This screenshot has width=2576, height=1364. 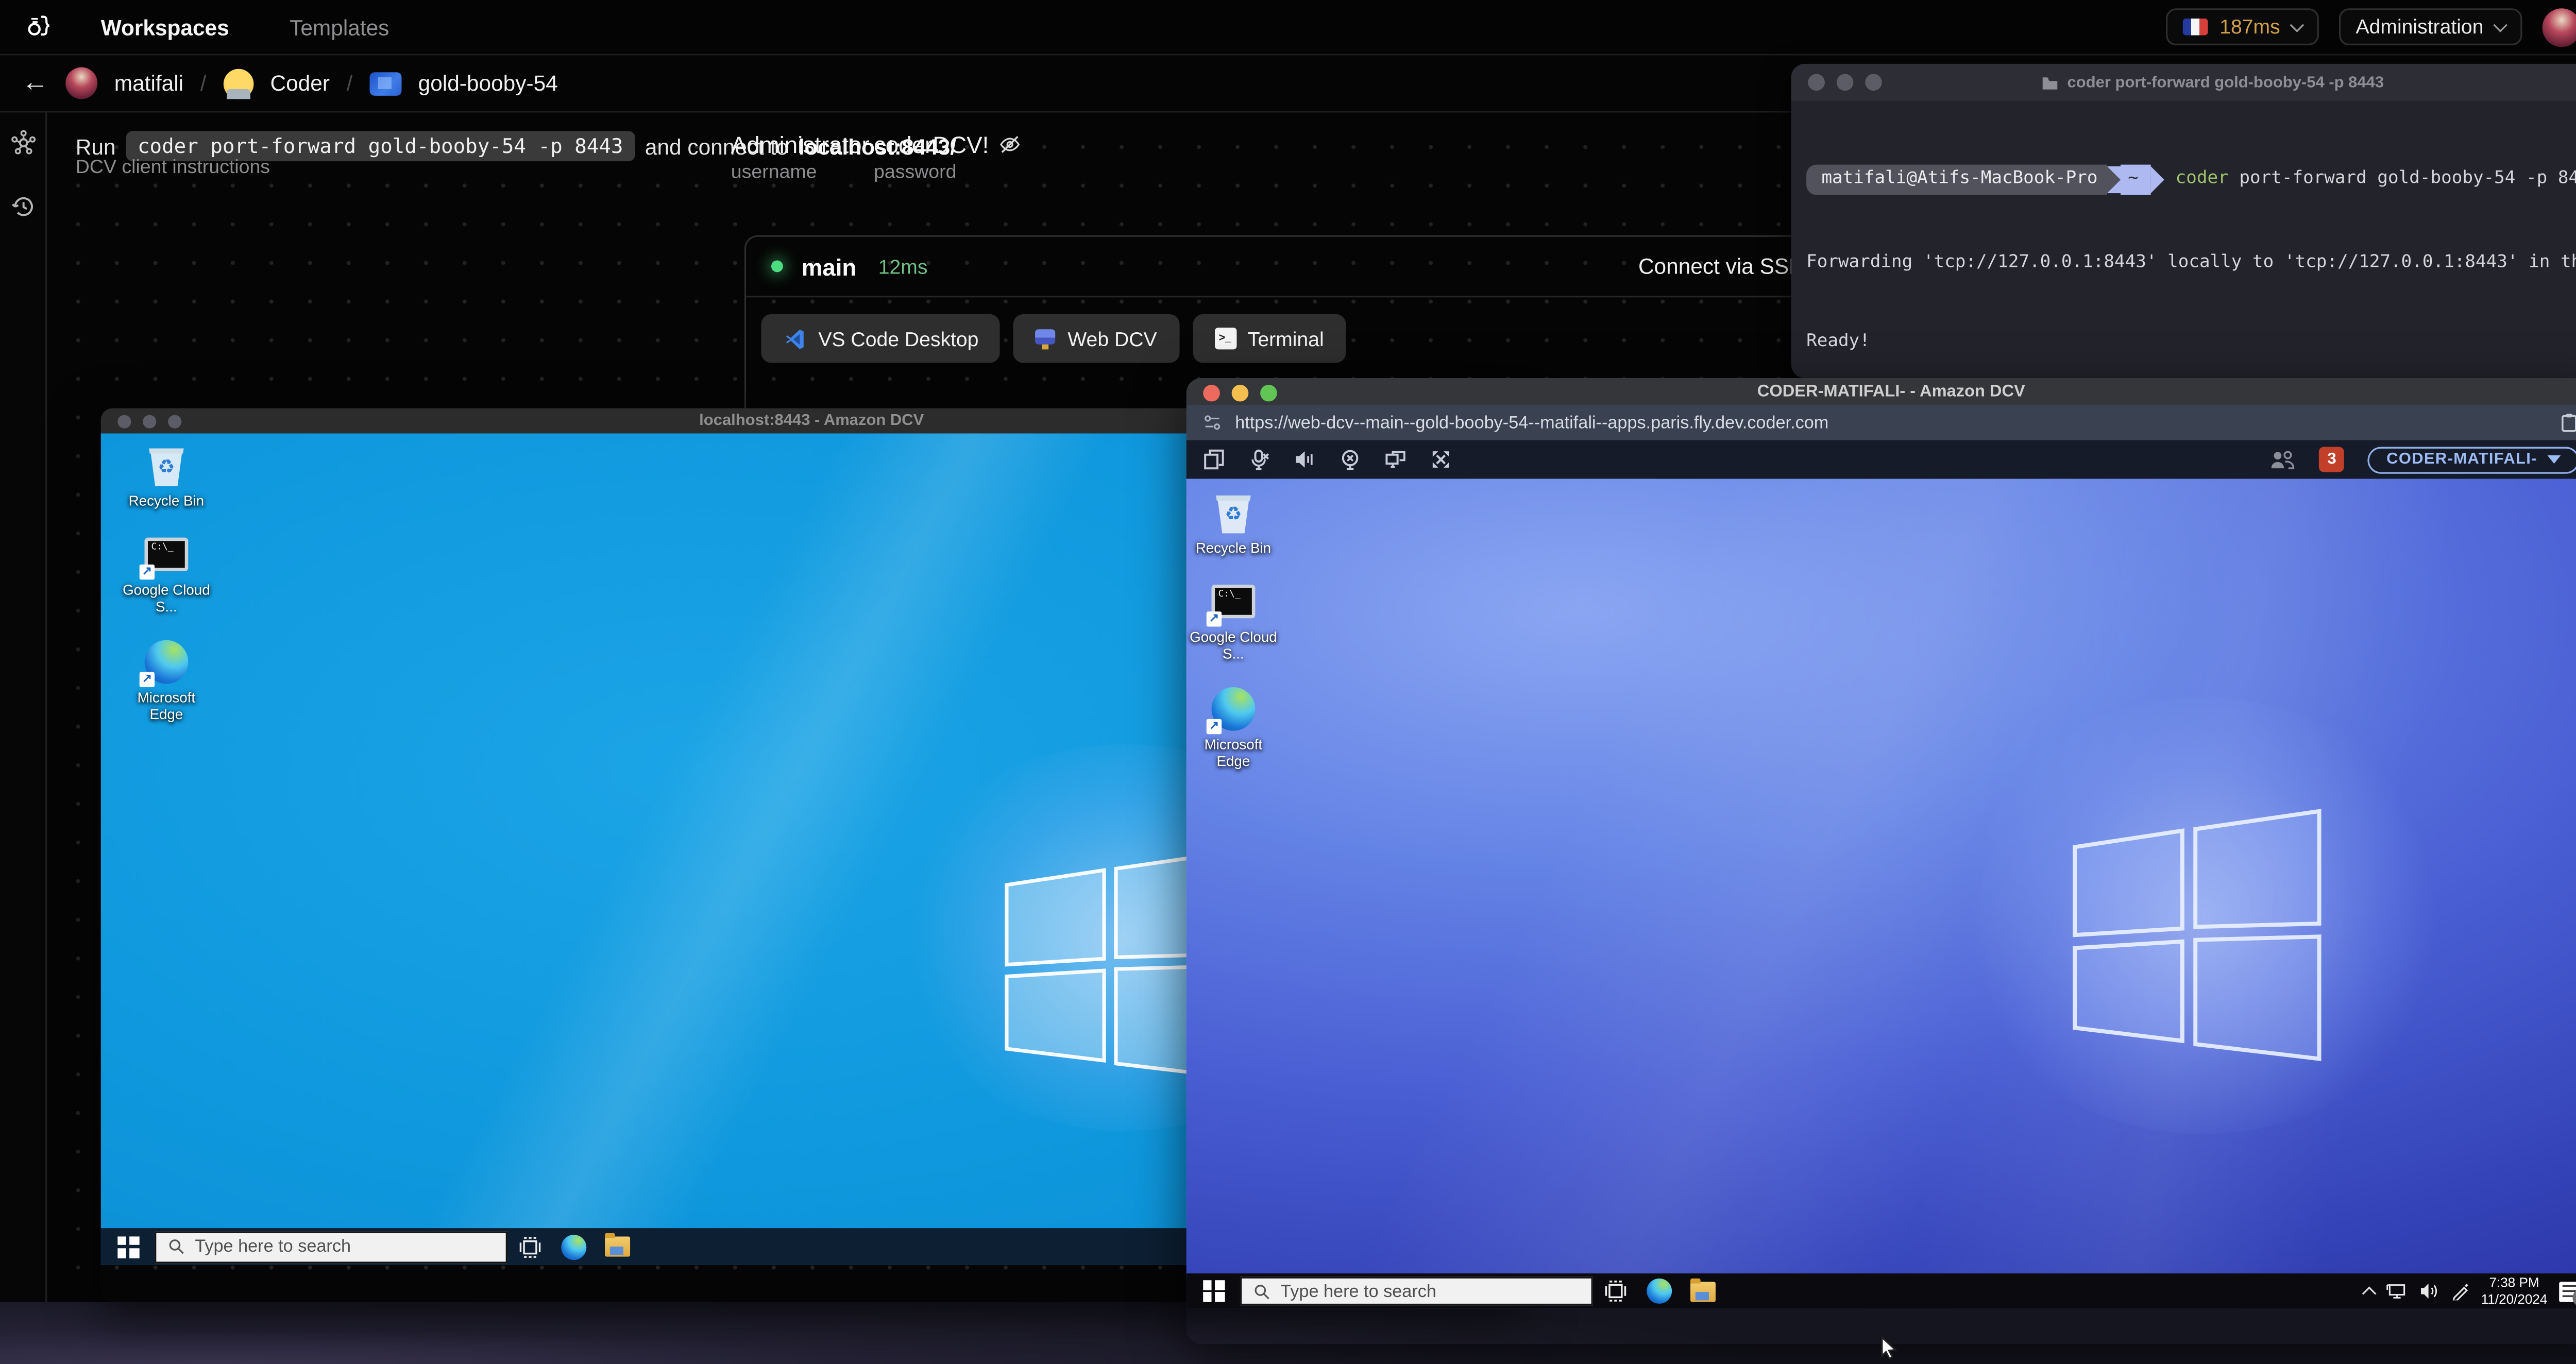 What do you see at coordinates (2472, 459) in the screenshot?
I see `session-dropdown-button: CODER-MATIFALI-` at bounding box center [2472, 459].